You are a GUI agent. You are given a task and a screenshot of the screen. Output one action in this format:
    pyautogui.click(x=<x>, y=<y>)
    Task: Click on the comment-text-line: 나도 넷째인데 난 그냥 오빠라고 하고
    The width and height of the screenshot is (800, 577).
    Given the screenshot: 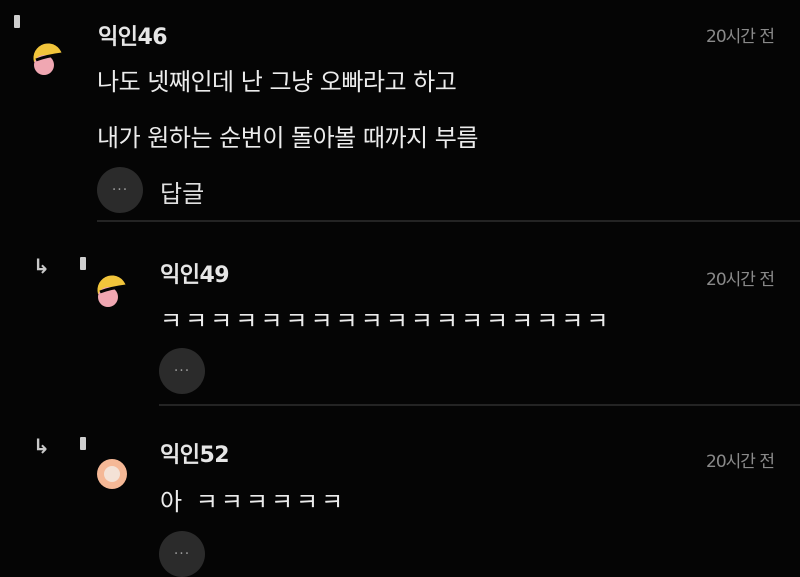 What is the action you would take?
    pyautogui.click(x=277, y=82)
    